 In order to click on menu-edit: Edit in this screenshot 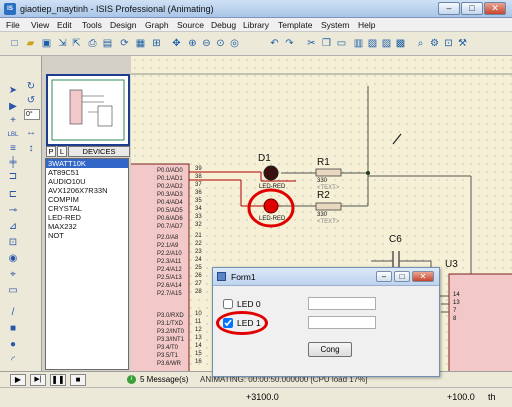, I will do `click(64, 25)`.